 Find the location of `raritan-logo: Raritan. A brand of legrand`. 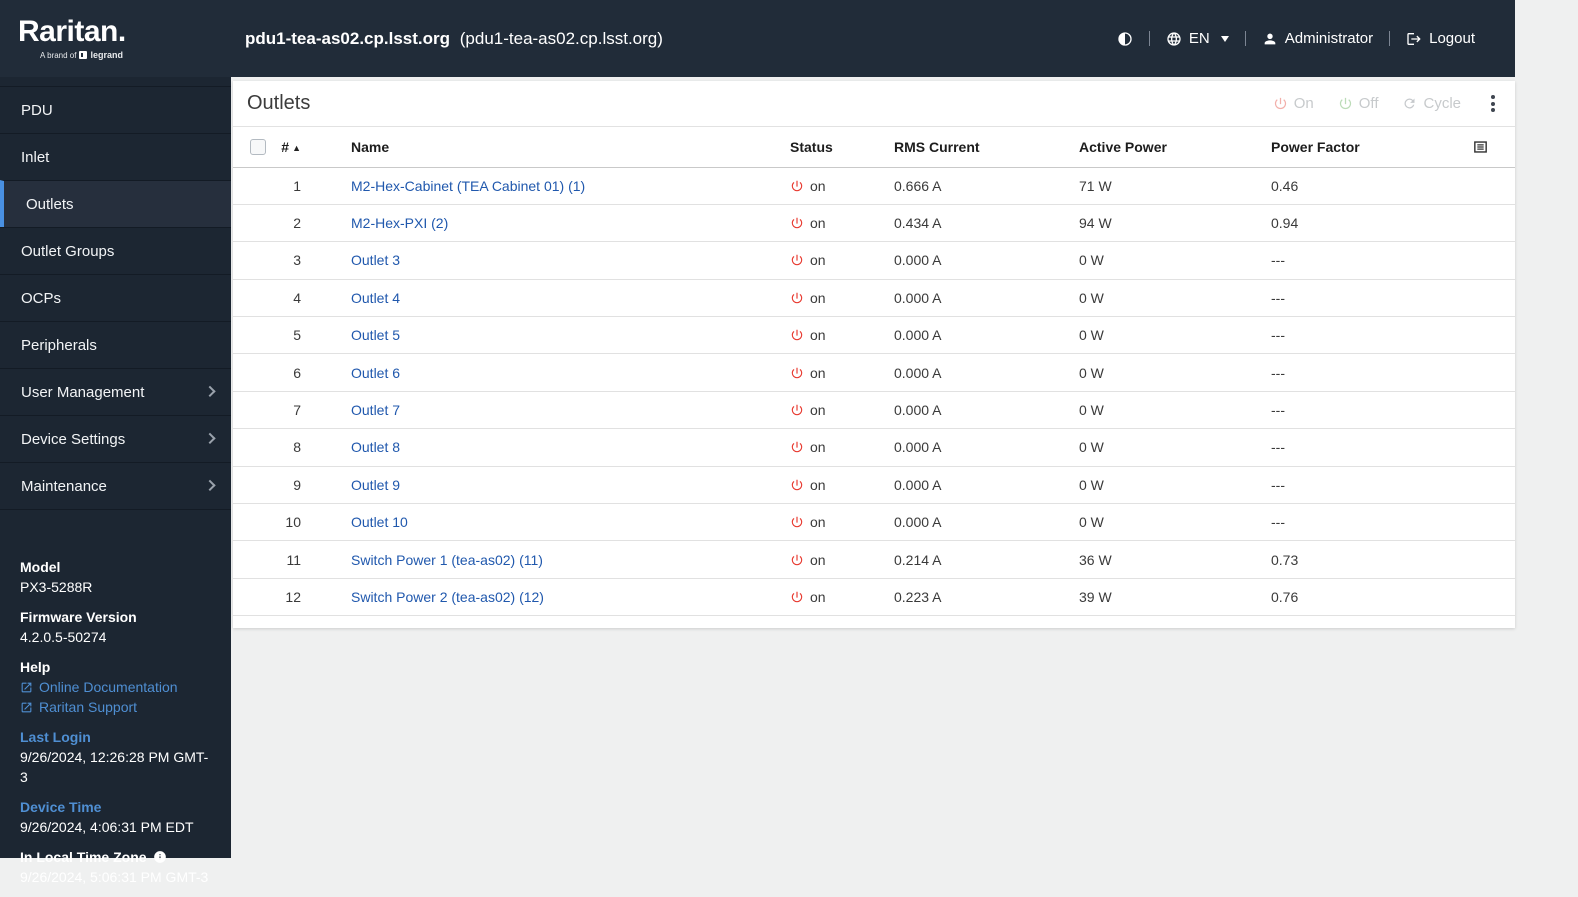

raritan-logo: Raritan. A brand of legrand is located at coordinates (115, 38).